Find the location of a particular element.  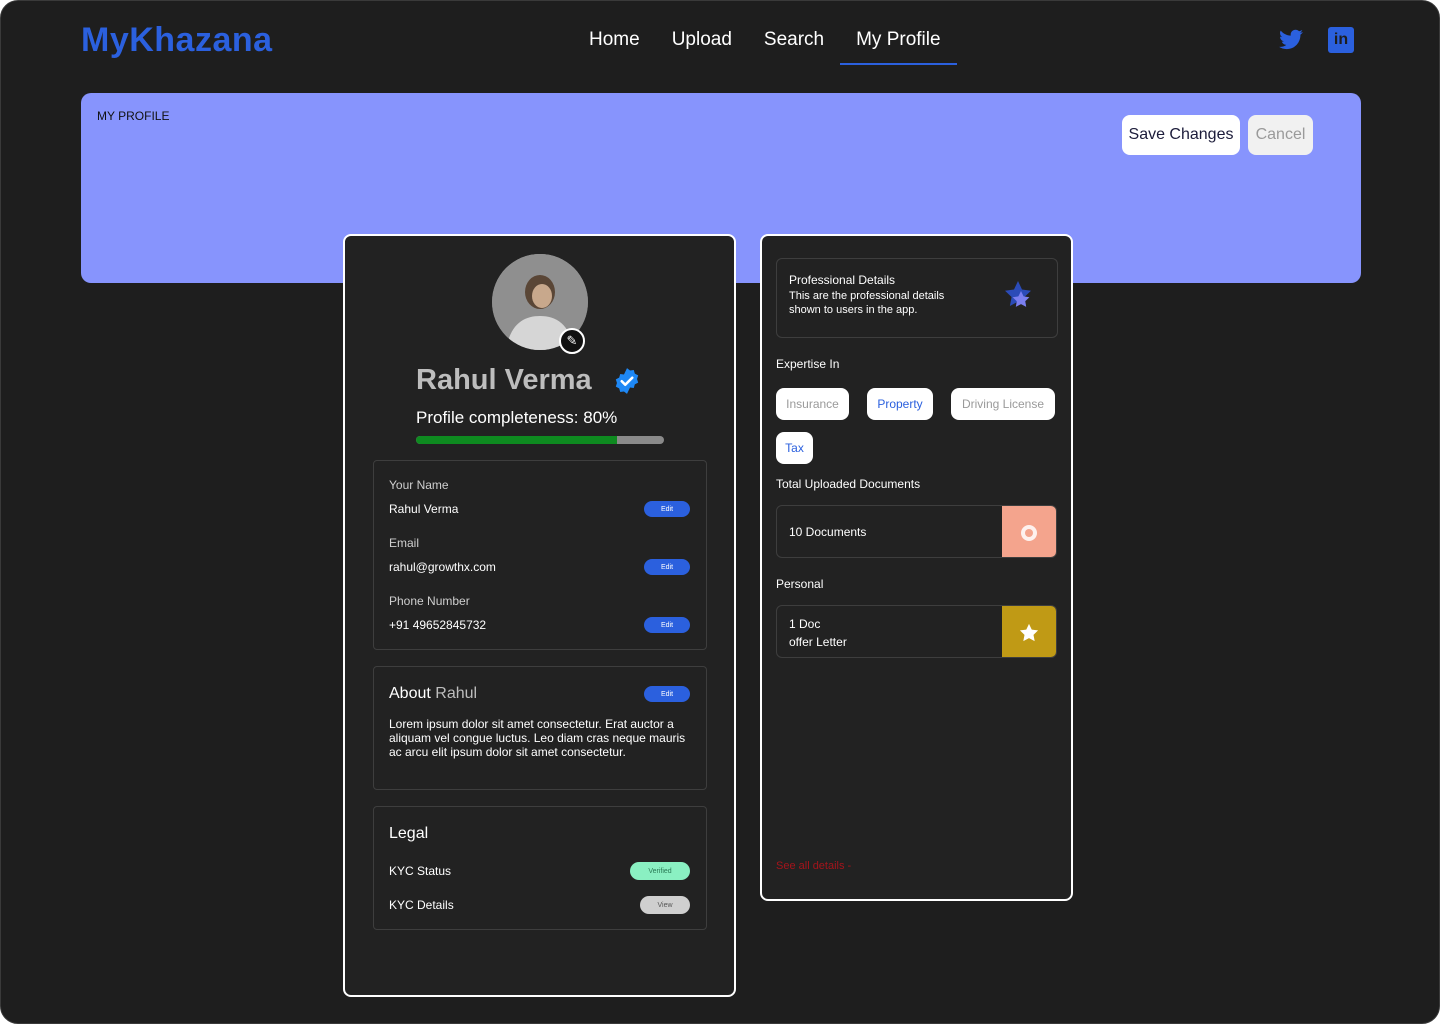

documents-icon is located at coordinates (1029, 531).